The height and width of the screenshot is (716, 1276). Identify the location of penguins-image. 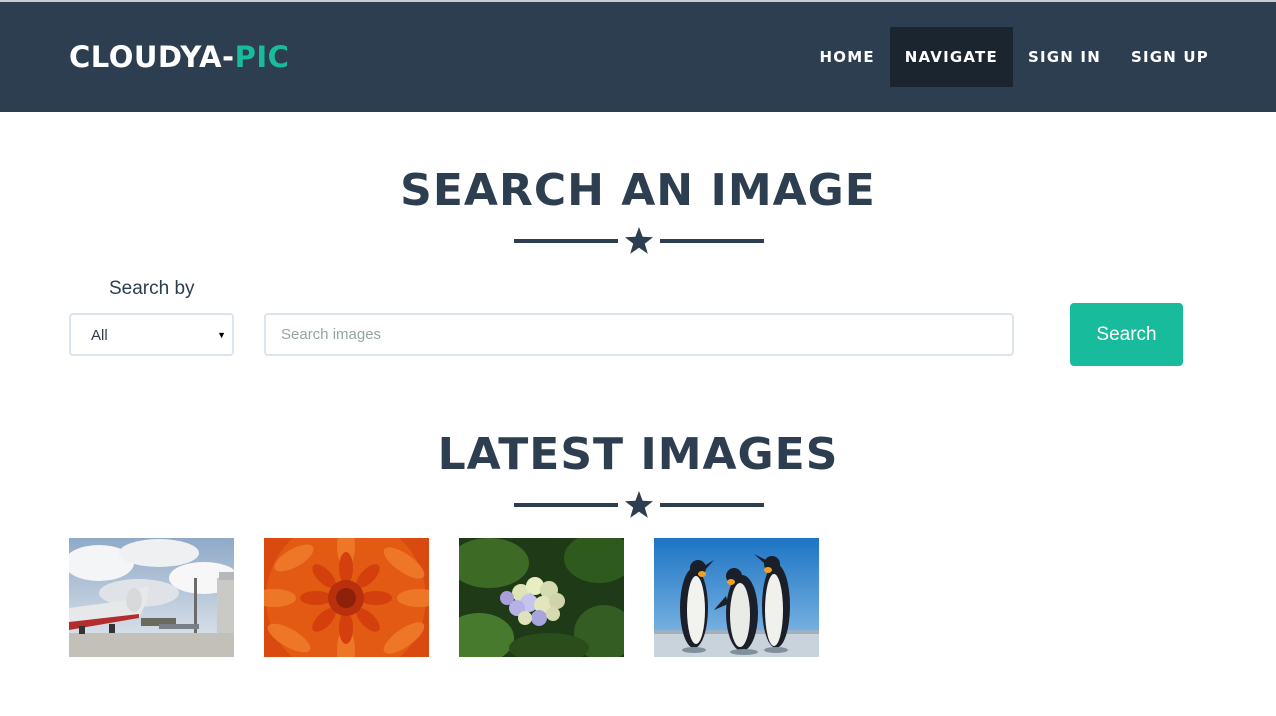
(736, 597).